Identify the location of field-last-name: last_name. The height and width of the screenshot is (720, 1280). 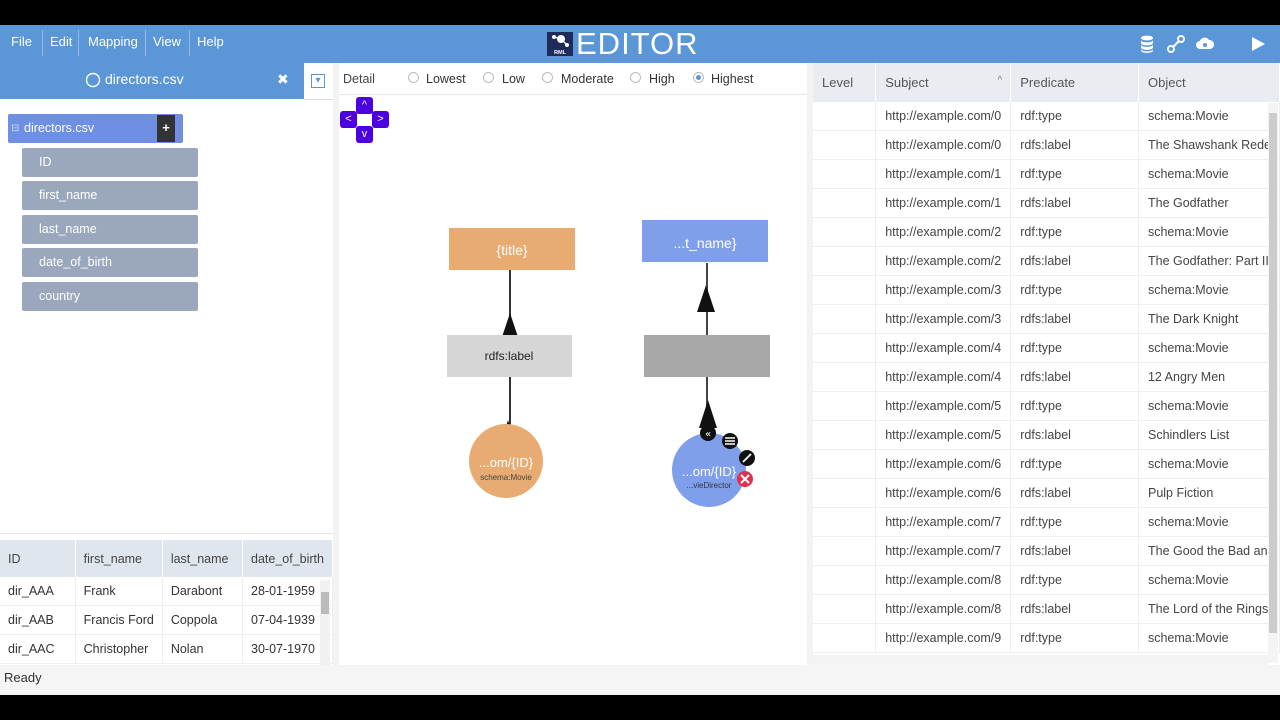
(110, 229).